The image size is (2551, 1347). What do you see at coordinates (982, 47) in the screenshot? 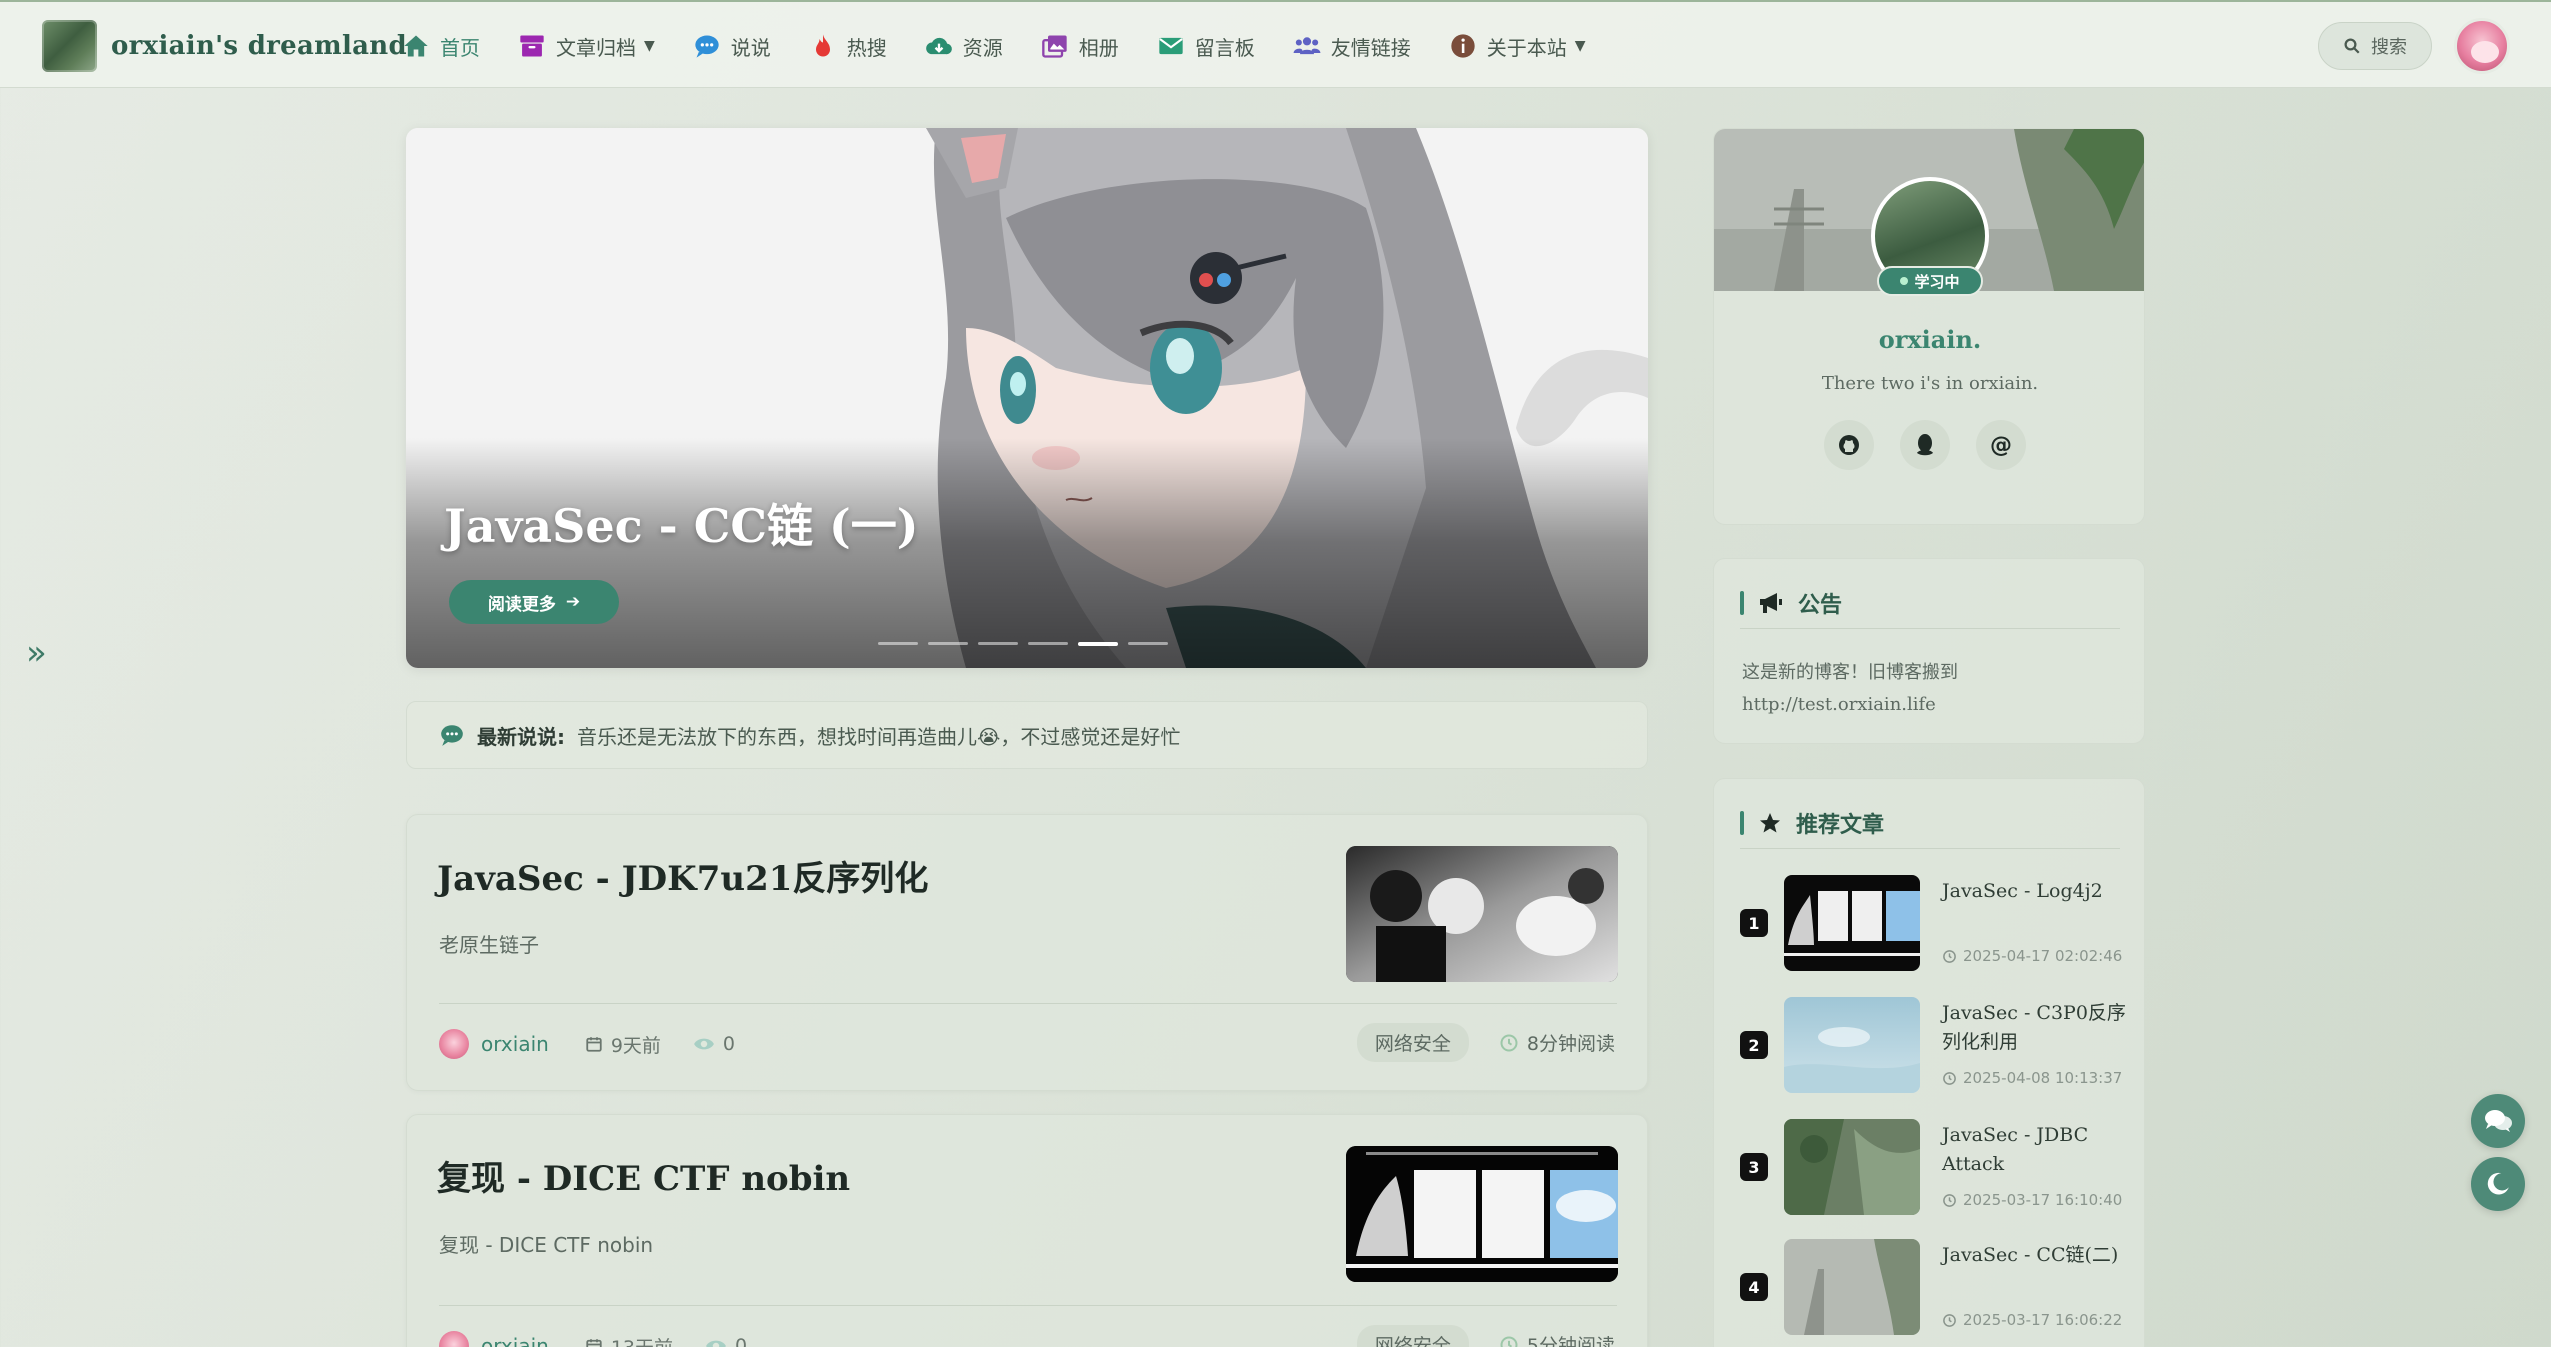
I see `nav-label: 资源` at bounding box center [982, 47].